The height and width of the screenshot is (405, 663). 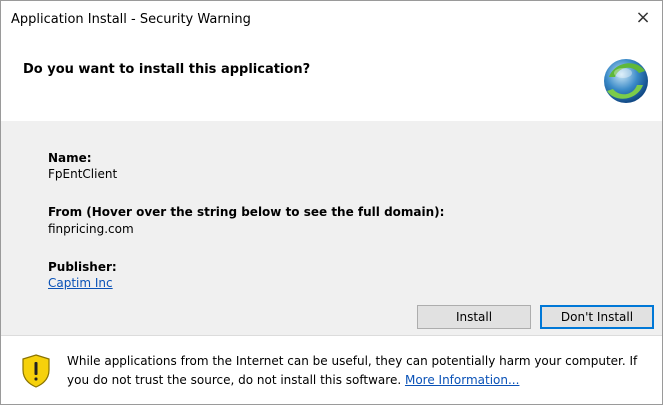 What do you see at coordinates (82, 267) in the screenshot?
I see `publisher-label: Publisher:` at bounding box center [82, 267].